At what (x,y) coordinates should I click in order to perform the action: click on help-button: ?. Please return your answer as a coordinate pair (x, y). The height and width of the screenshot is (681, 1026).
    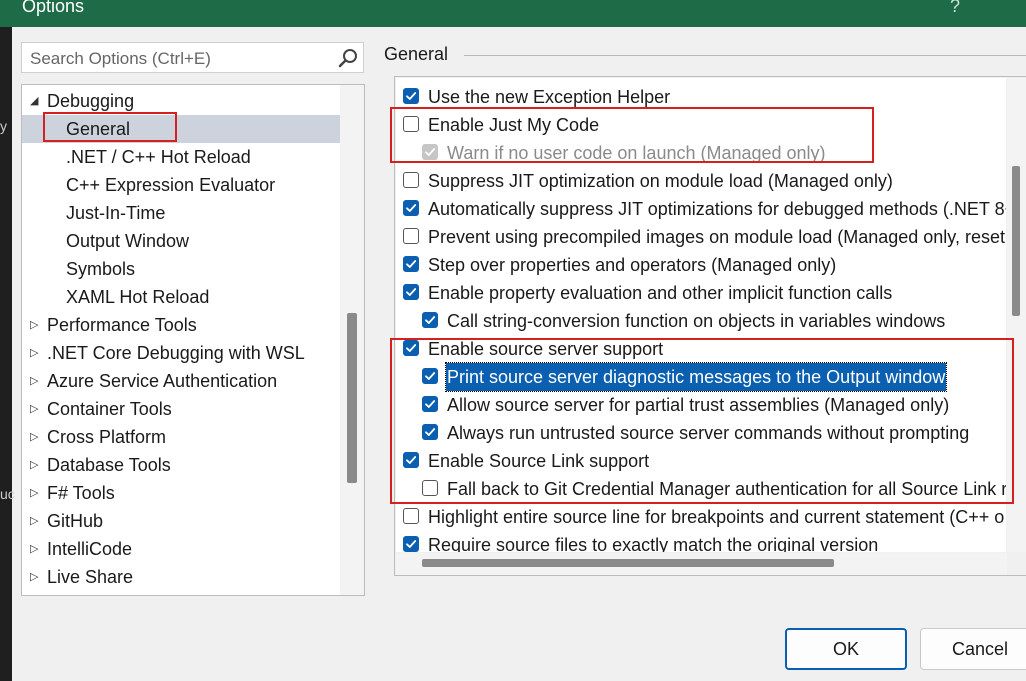
    Looking at the image, I should click on (955, 8).